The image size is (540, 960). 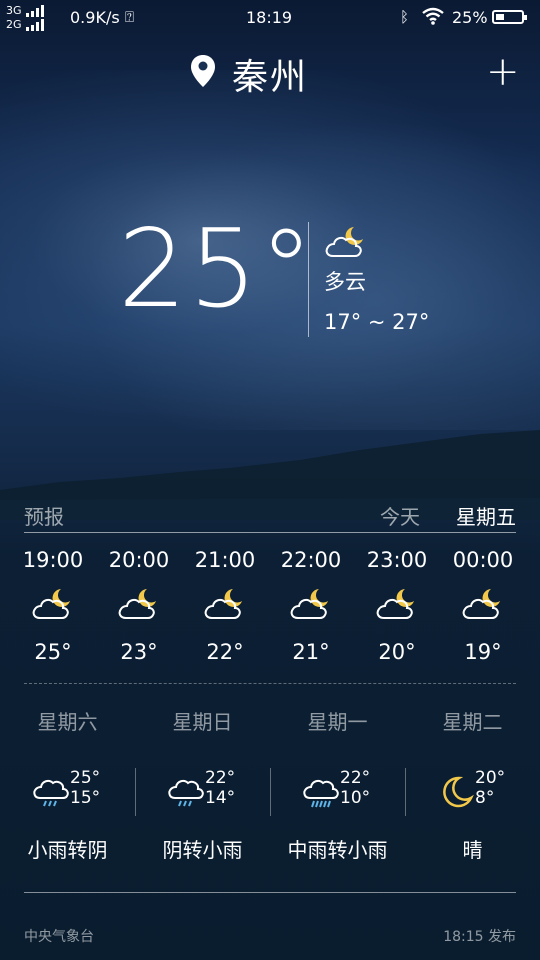 I want to click on day-low: 8°, so click(x=485, y=798).